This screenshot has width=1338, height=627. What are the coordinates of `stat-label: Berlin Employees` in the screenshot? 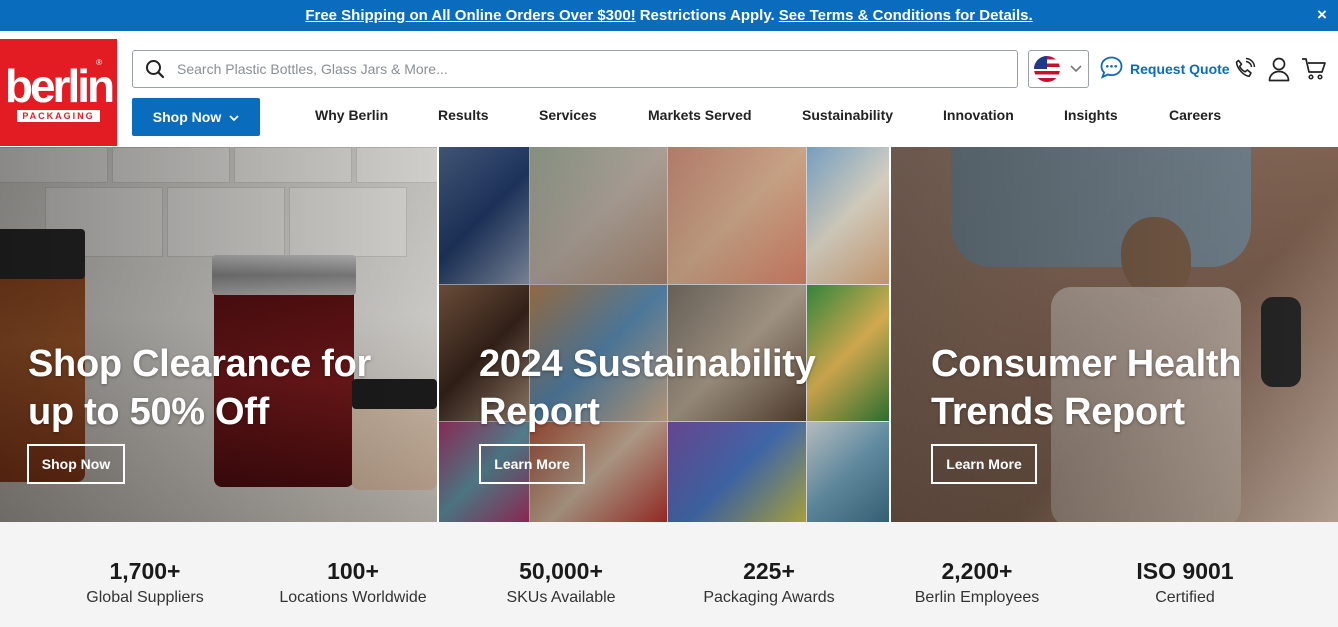 It's located at (977, 597).